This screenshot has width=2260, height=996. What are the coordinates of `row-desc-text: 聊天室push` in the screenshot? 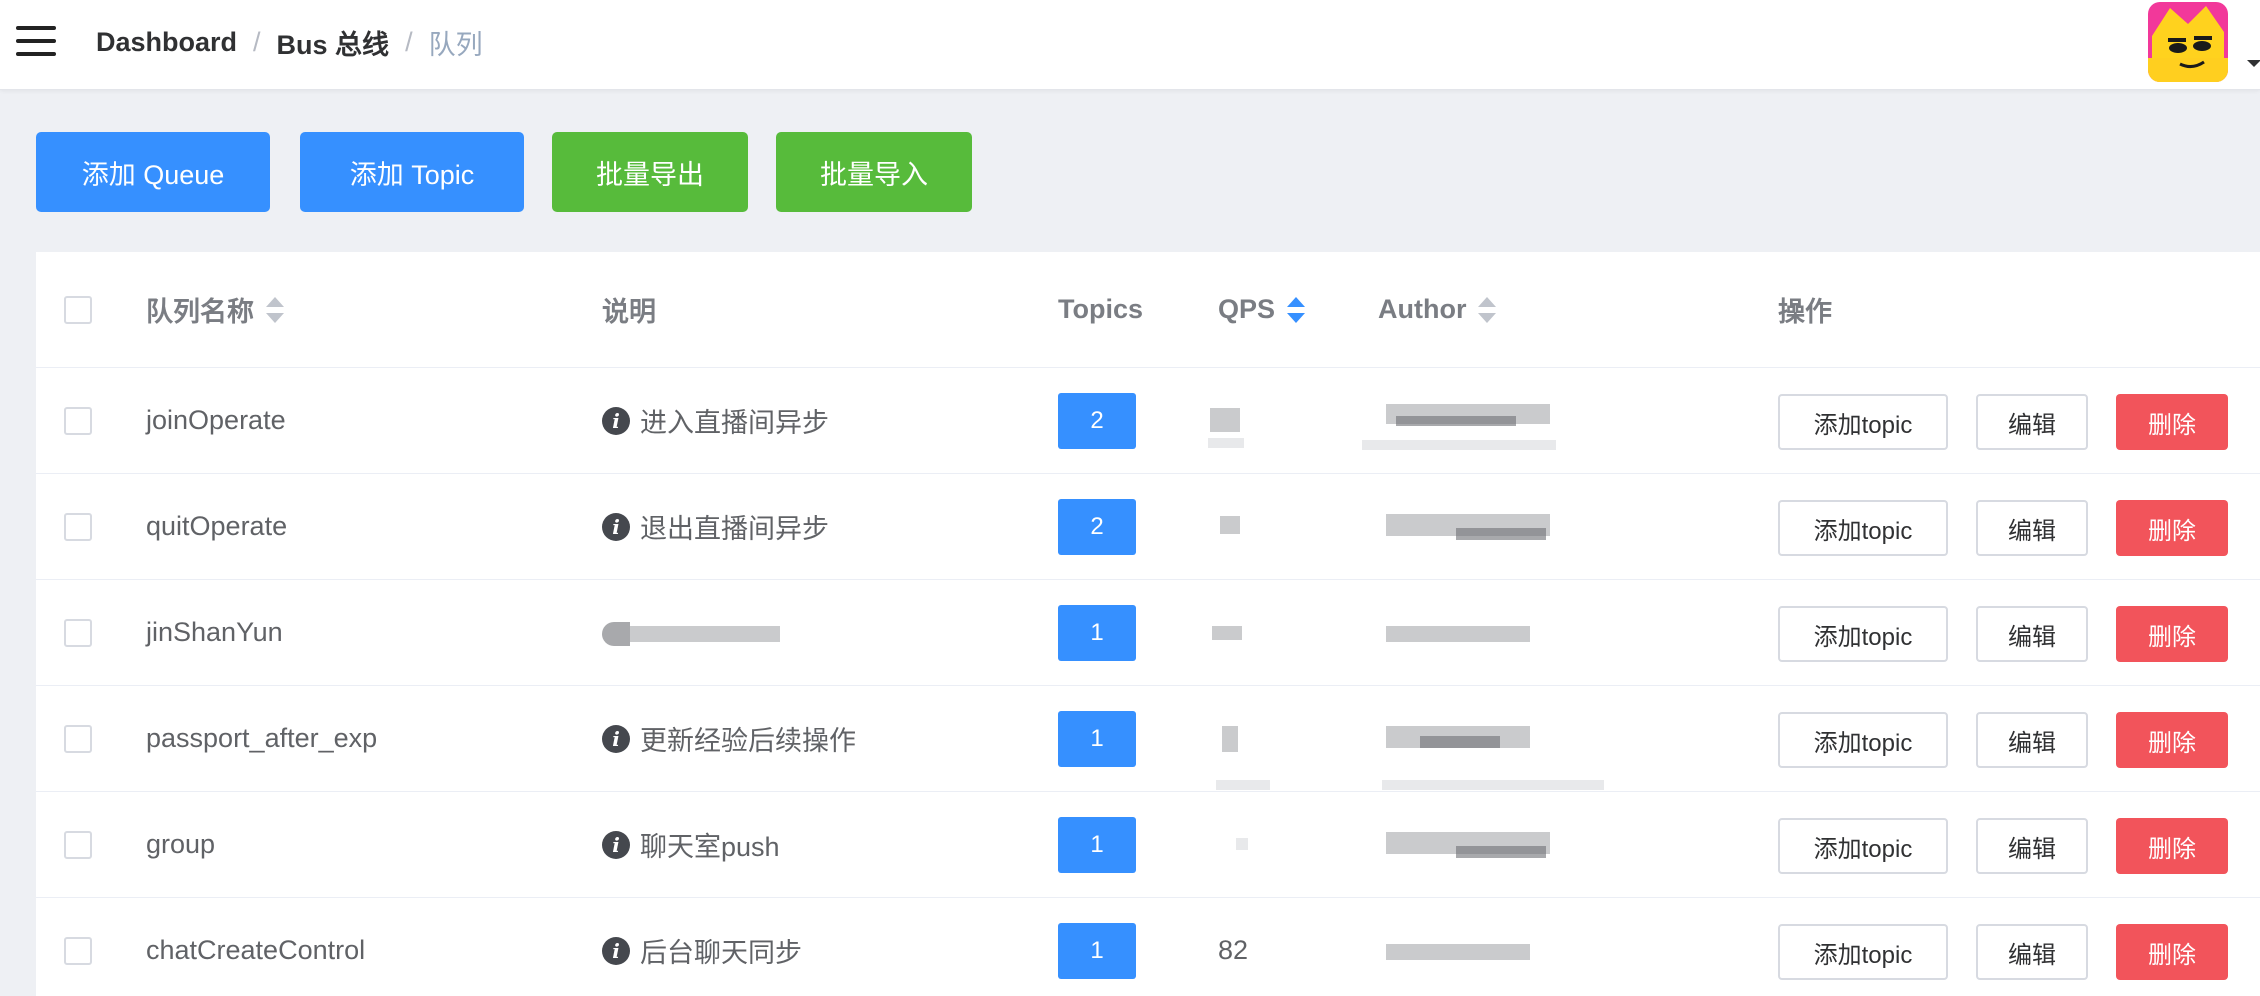 It's located at (710, 847).